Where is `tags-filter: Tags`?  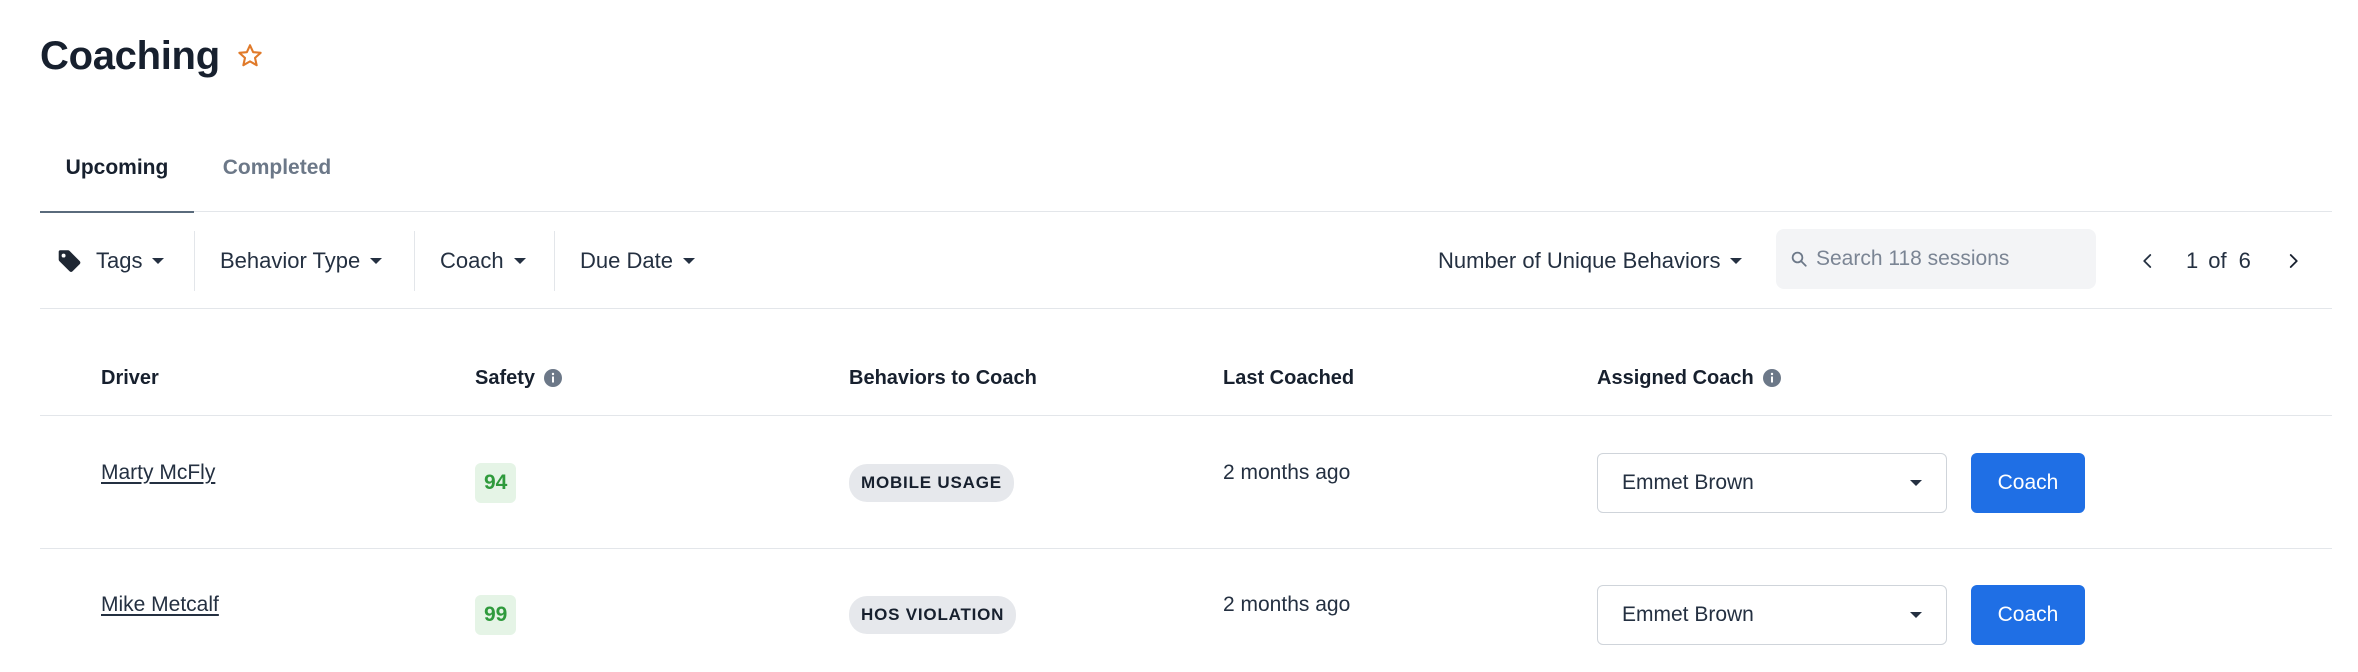 tags-filter: Tags is located at coordinates (102, 261).